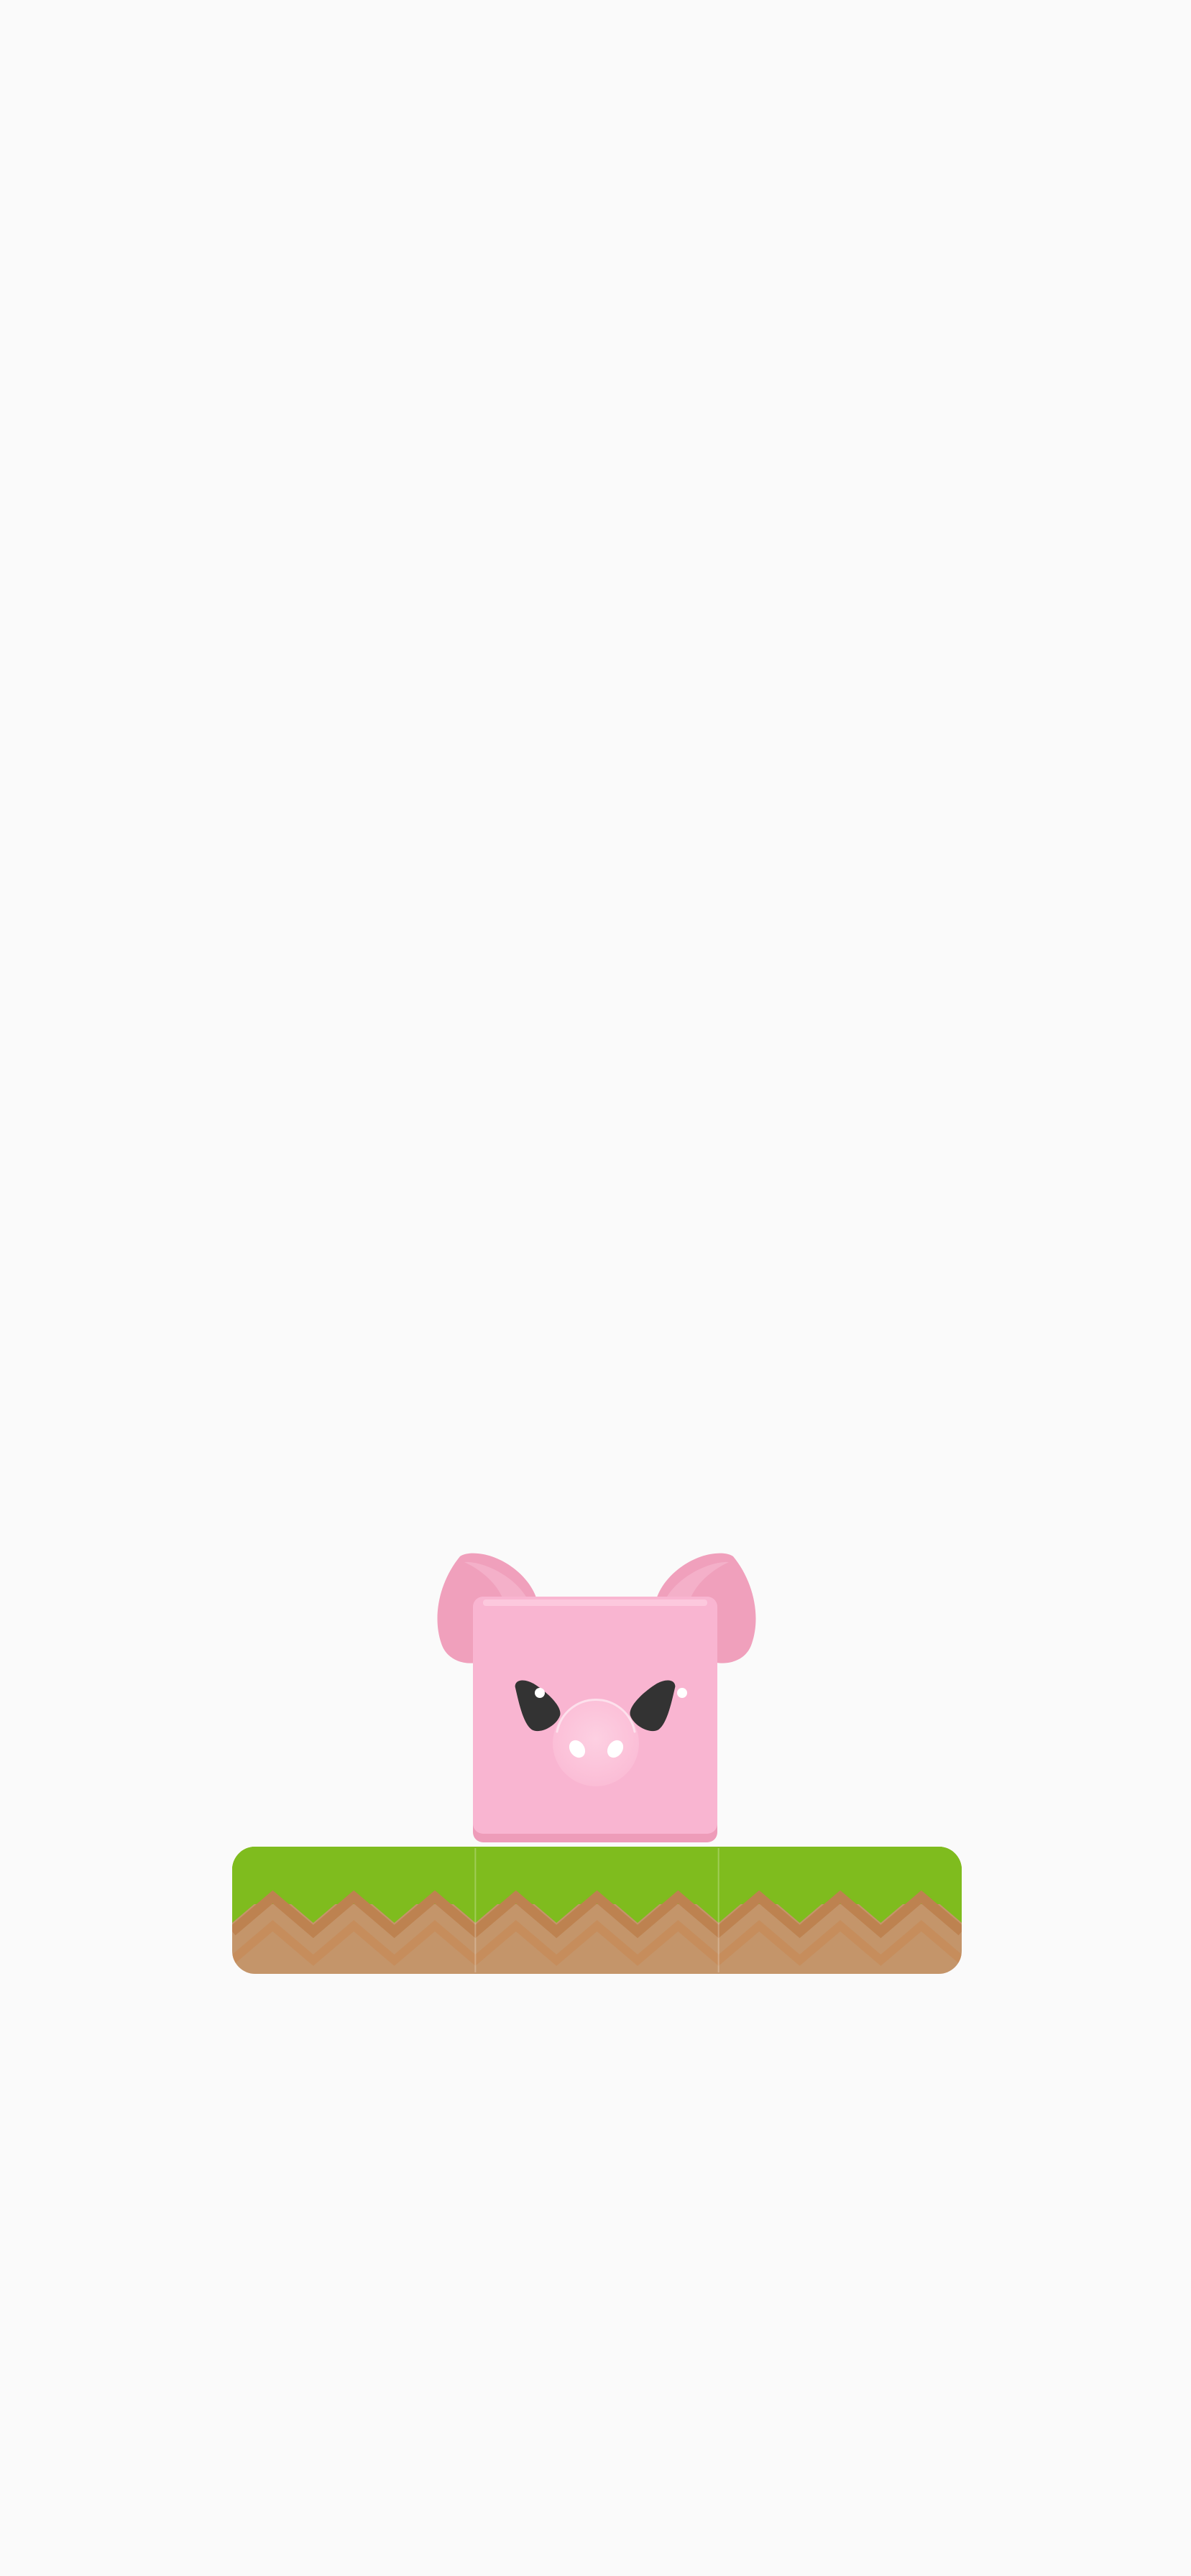 Image resolution: width=1191 pixels, height=2576 pixels. Describe the element at coordinates (682, 1693) in the screenshot. I see `pig-right-eye-shine` at that location.